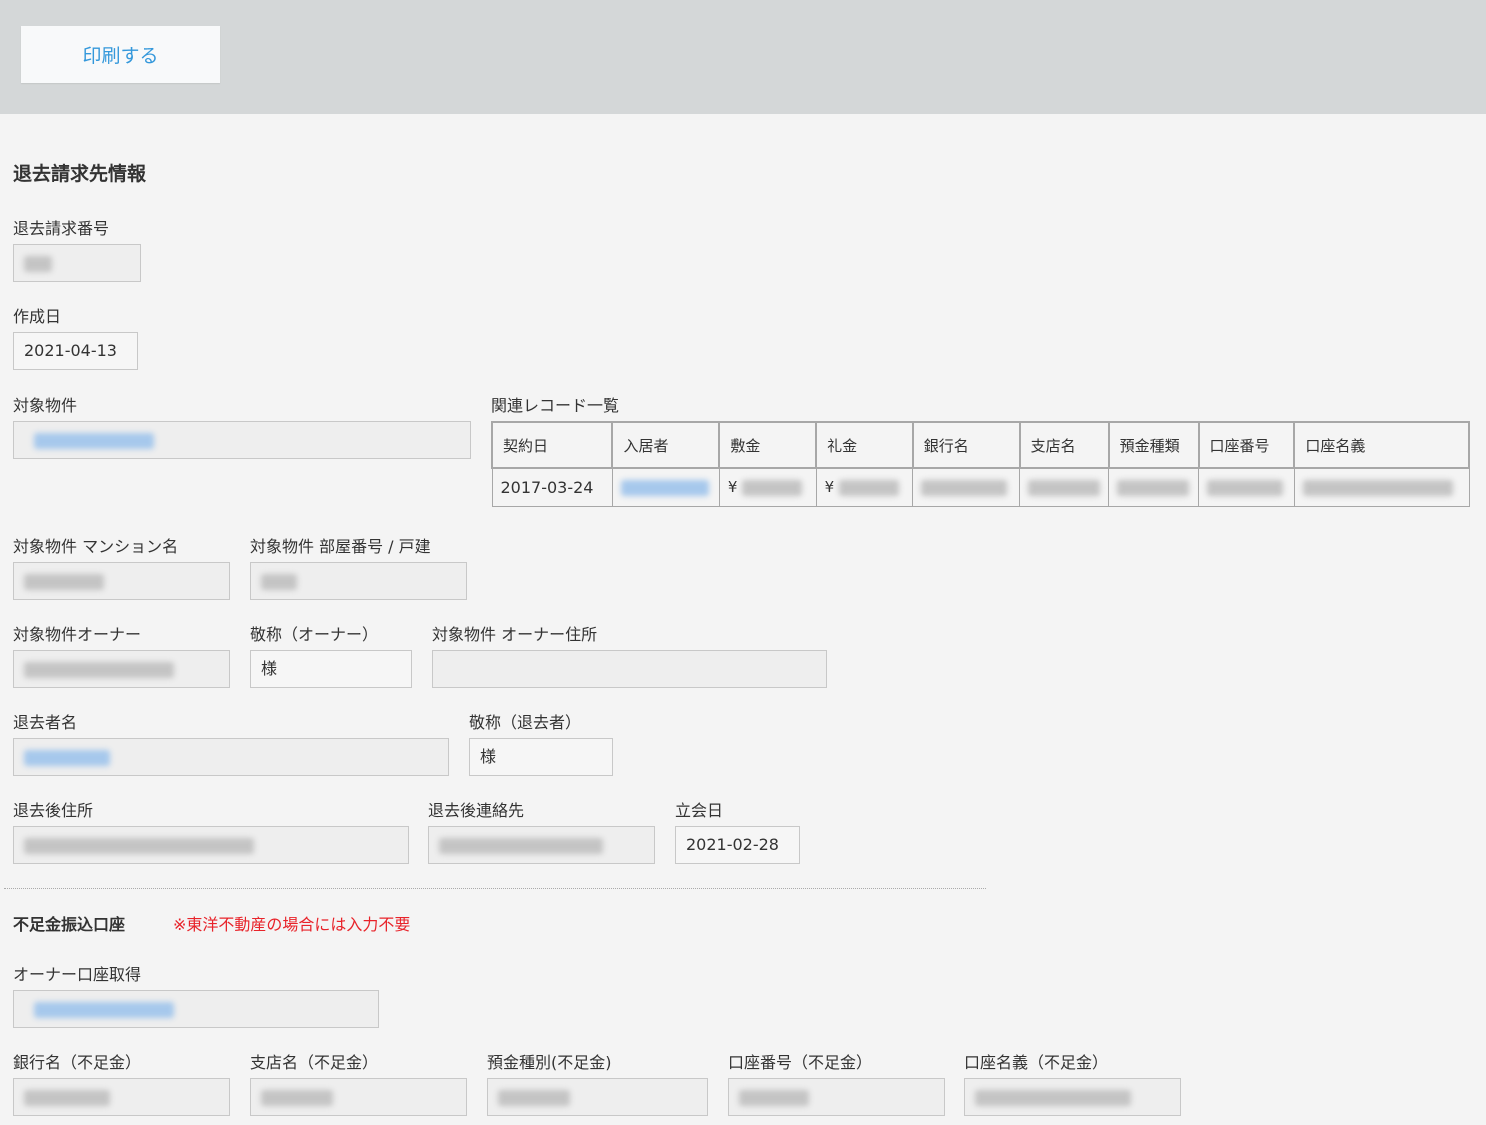 The width and height of the screenshot is (1486, 1125). What do you see at coordinates (53, 810) in the screenshot?
I see `new-address-label: 退去後住所` at bounding box center [53, 810].